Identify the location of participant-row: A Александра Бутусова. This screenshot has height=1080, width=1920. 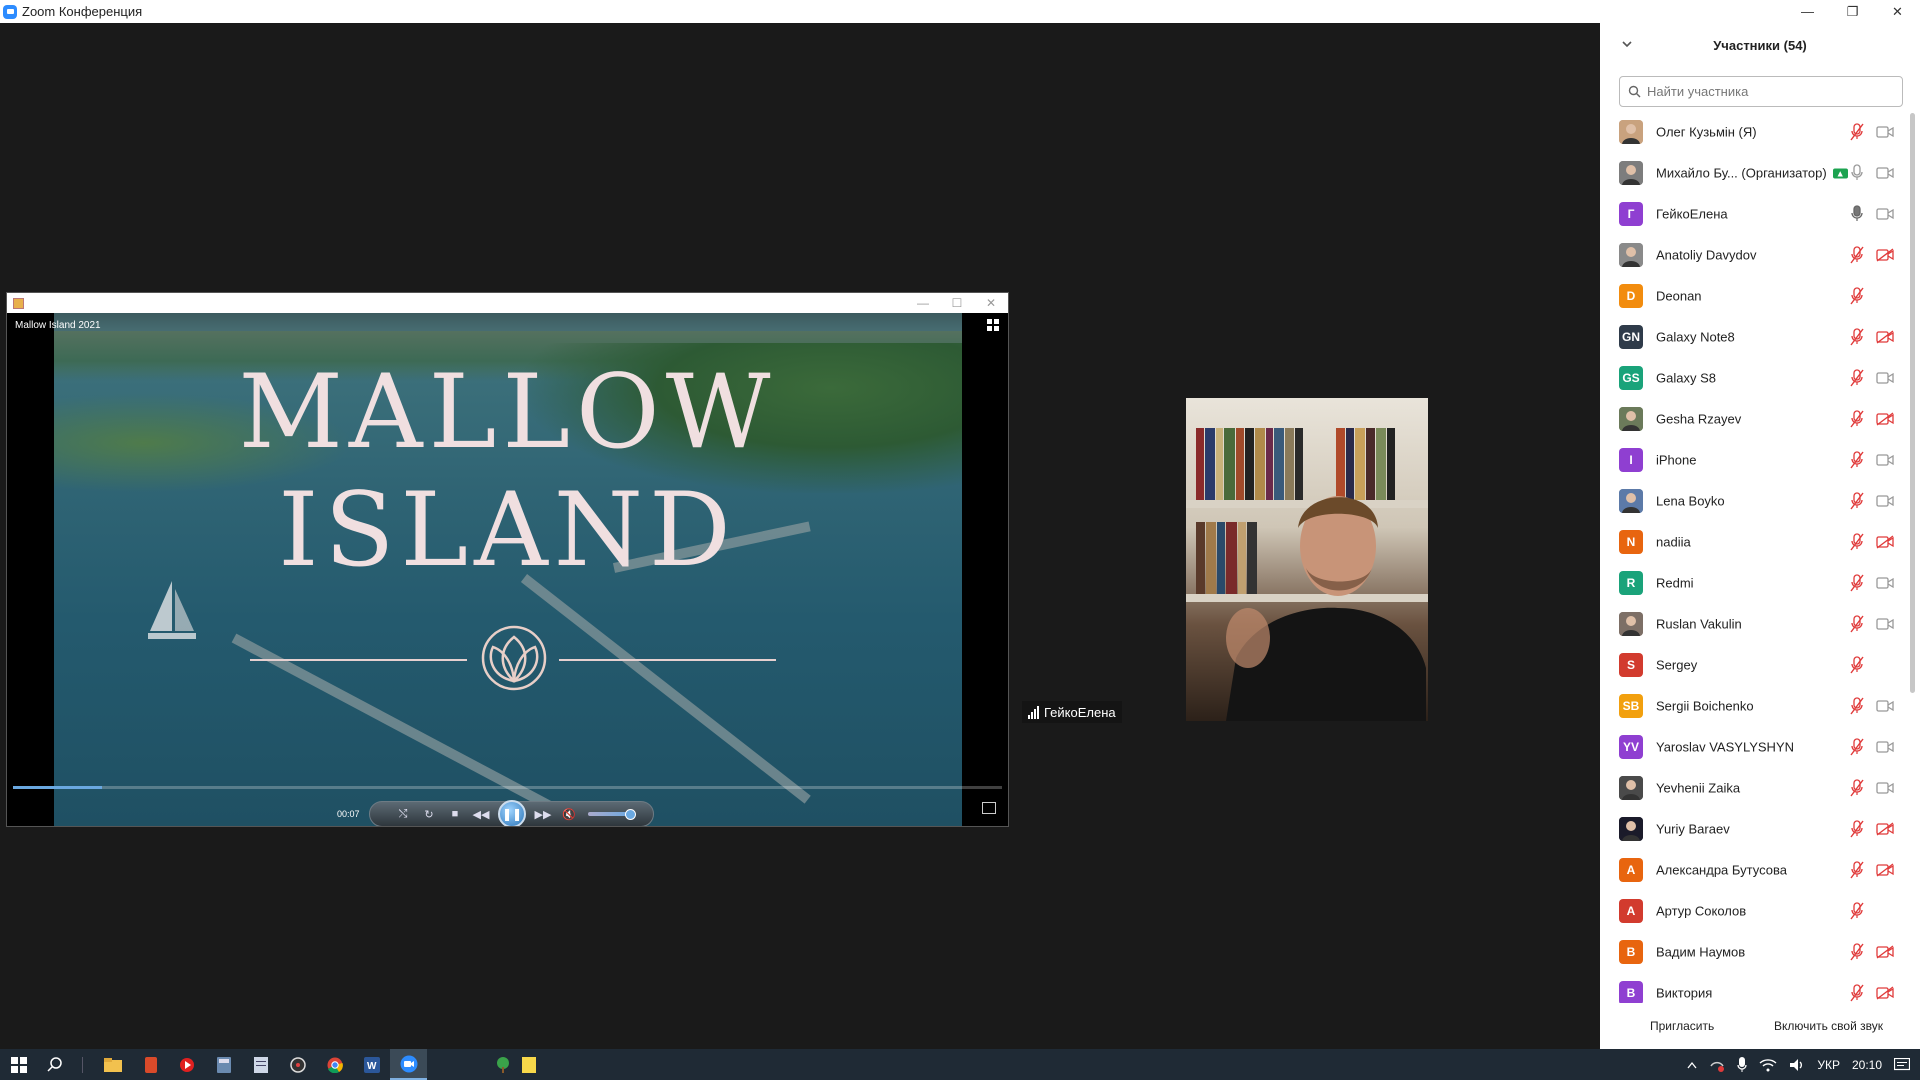
(1753, 869).